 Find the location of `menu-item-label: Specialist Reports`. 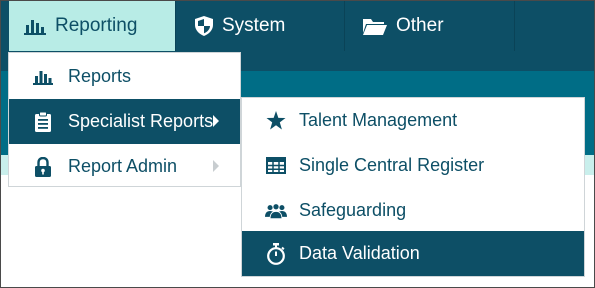

menu-item-label: Specialist Reports is located at coordinates (141, 121).